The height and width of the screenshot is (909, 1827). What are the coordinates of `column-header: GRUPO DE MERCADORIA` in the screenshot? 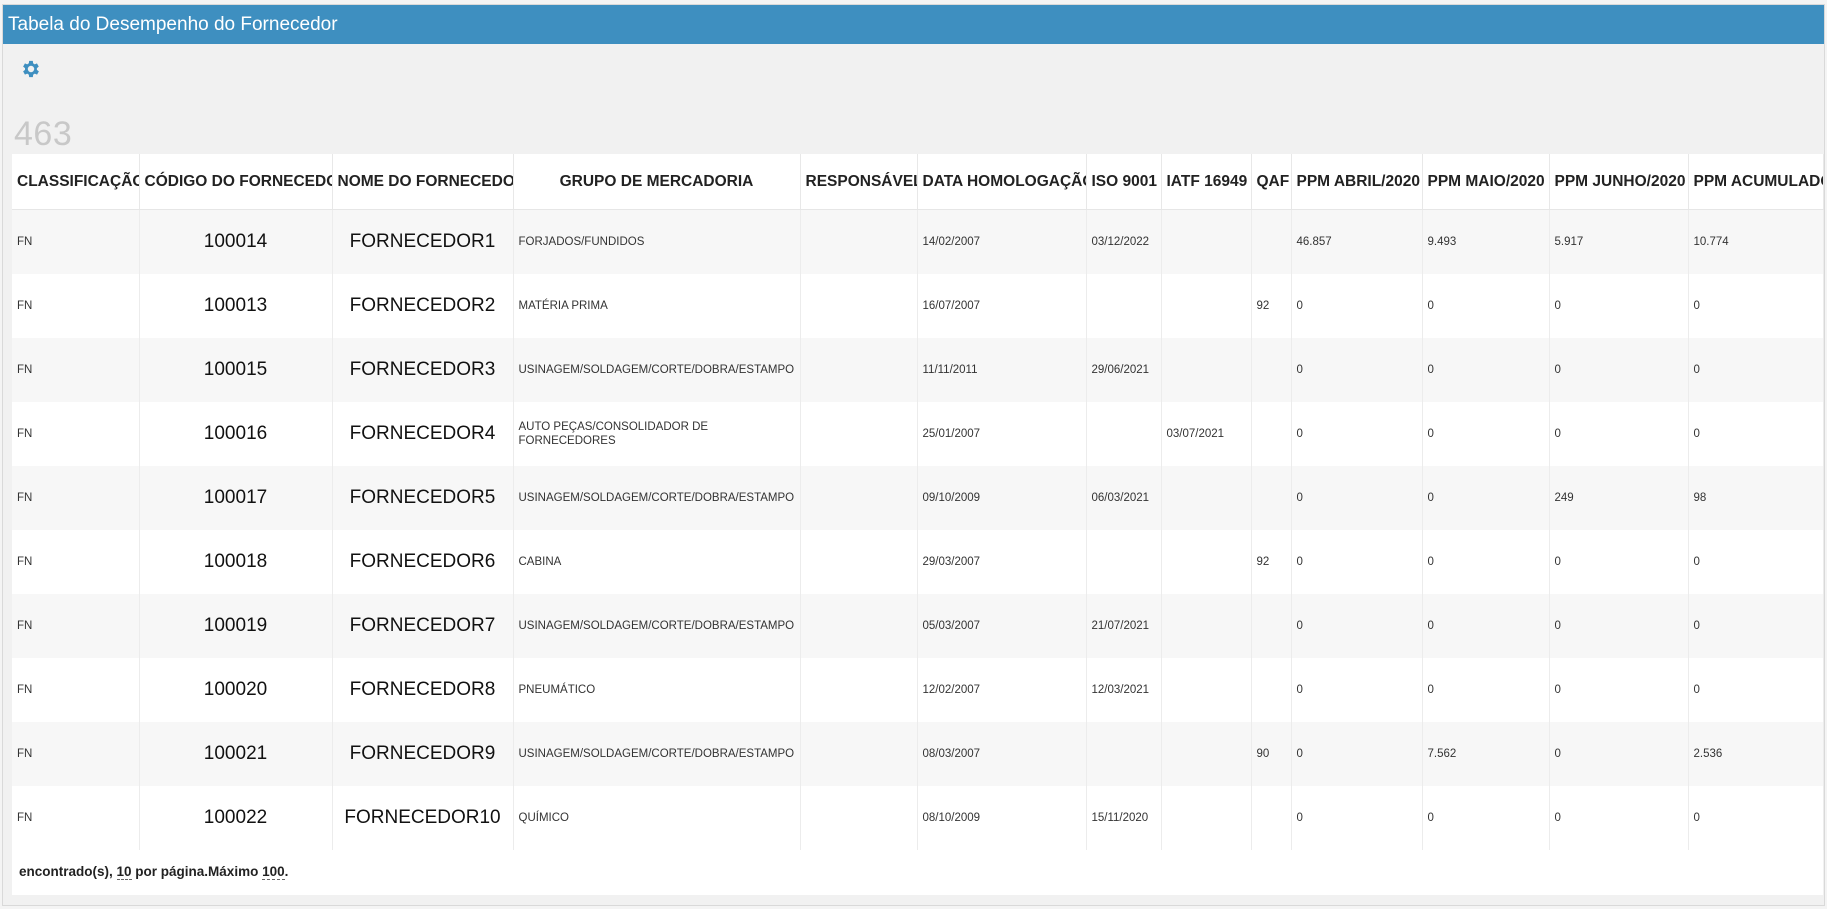 It's located at (657, 182).